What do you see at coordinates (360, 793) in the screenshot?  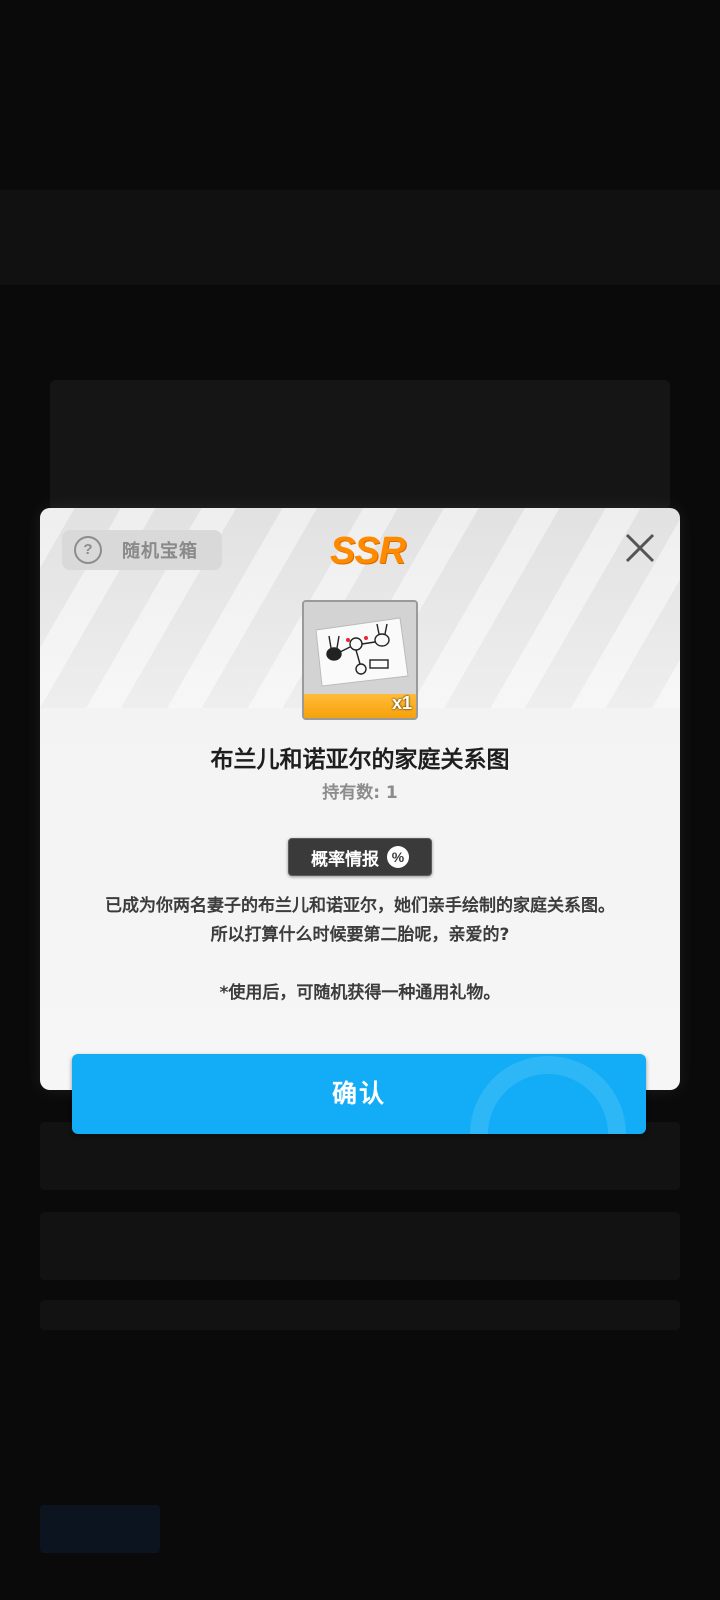 I see `owned-count: 持有数: 1` at bounding box center [360, 793].